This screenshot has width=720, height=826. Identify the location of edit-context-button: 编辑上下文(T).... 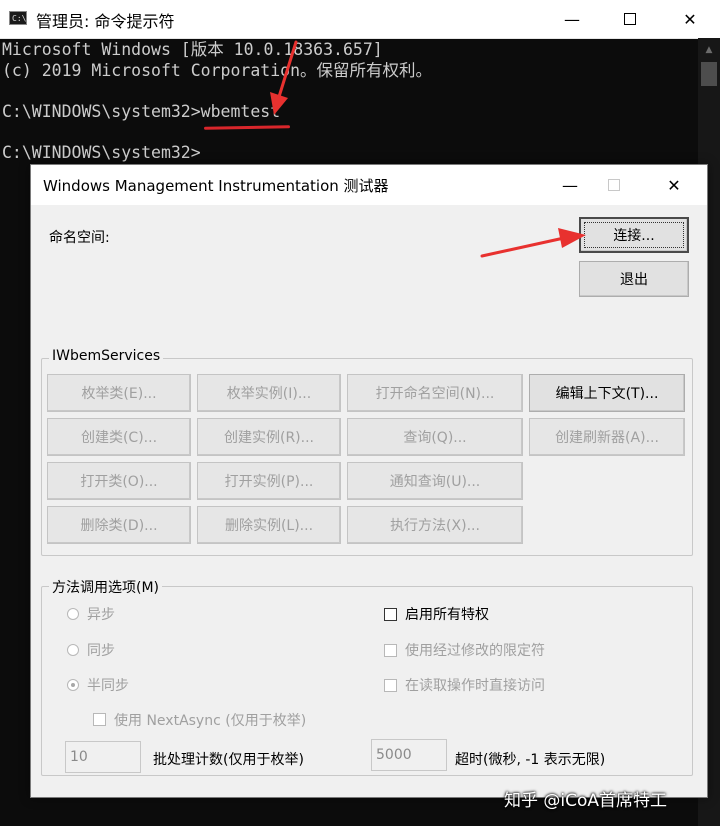
(607, 393).